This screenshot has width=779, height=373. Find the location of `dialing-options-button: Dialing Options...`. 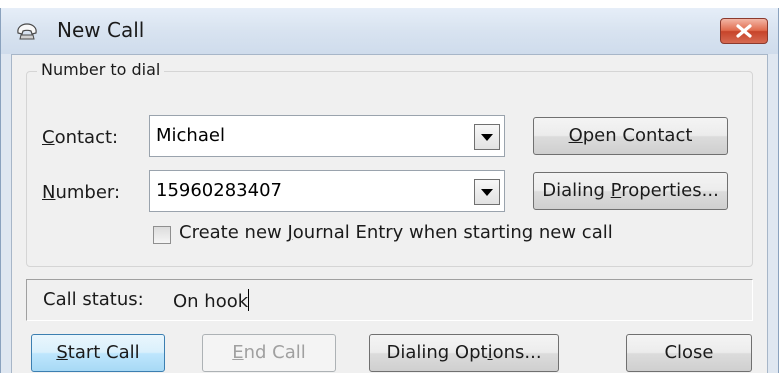

dialing-options-button: Dialing Options... is located at coordinates (464, 353).